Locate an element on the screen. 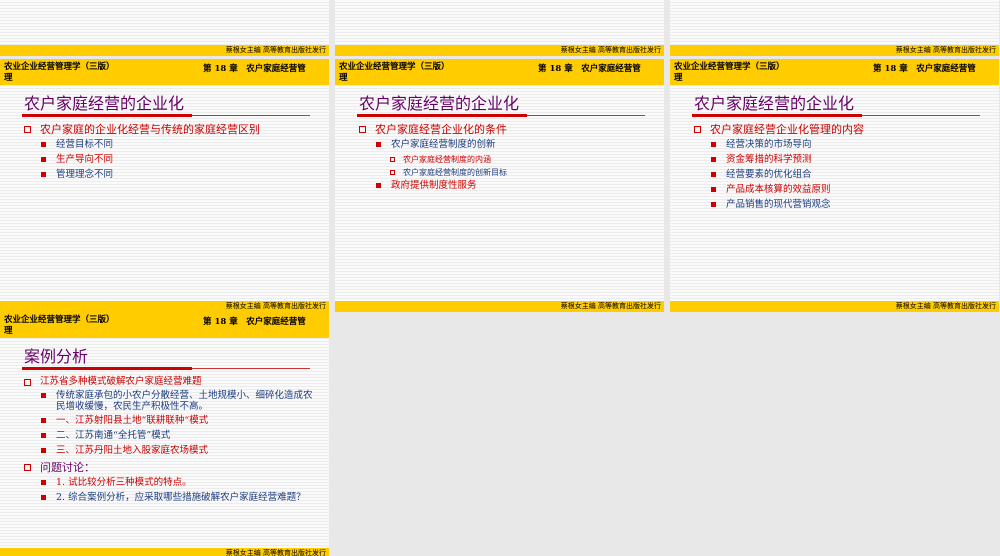 The height and width of the screenshot is (556, 1000). sub-bullet: 产品成本核算的效益原则 is located at coordinates (837, 190).